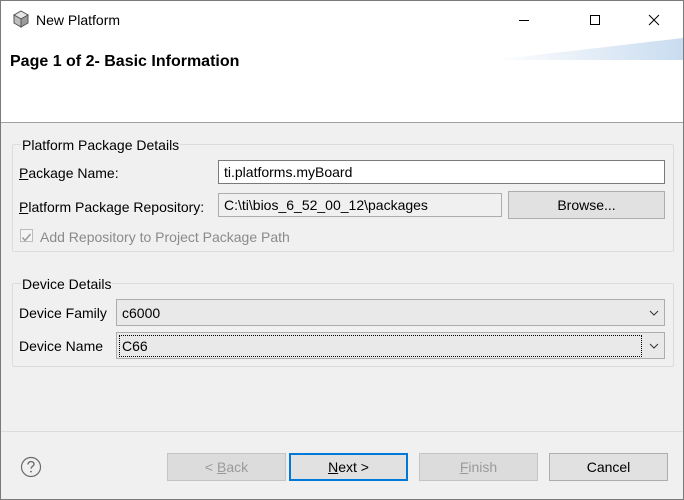  Describe the element at coordinates (342, 19) in the screenshot. I see `title-bar: New Platform` at that location.